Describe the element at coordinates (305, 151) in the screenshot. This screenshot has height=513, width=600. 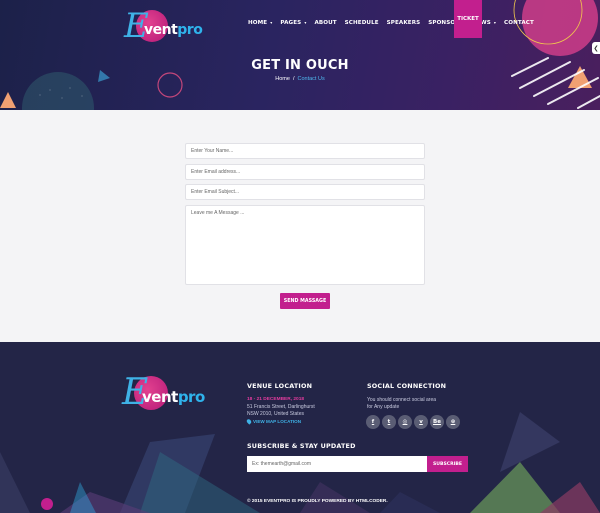
I see `name-input` at that location.